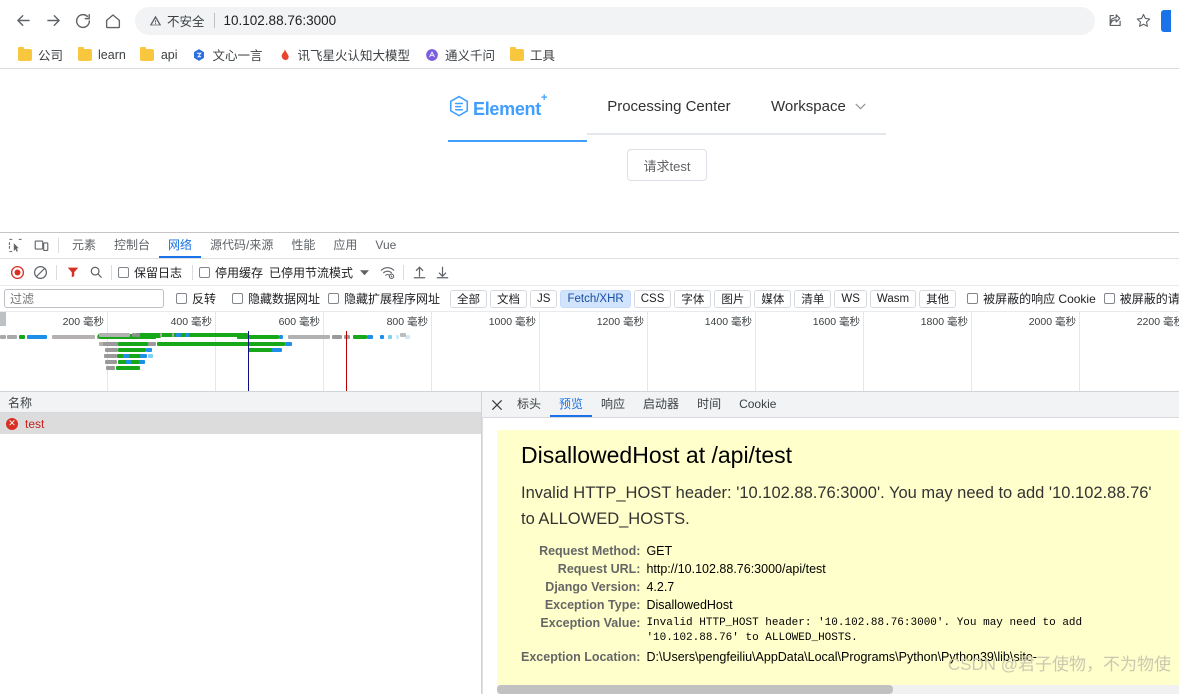 This screenshot has height=696, width=1179. I want to click on type-chip-fetch-xhr: Fetch/XHR, so click(595, 298).